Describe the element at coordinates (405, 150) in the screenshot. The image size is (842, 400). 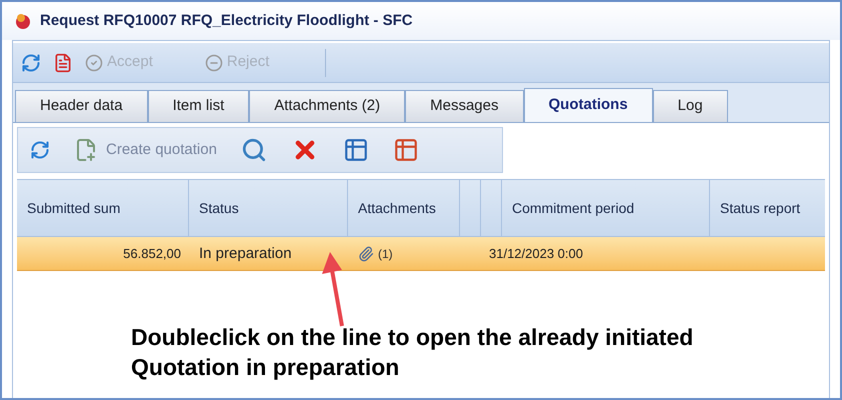
I see `table-refresh-icon` at that location.